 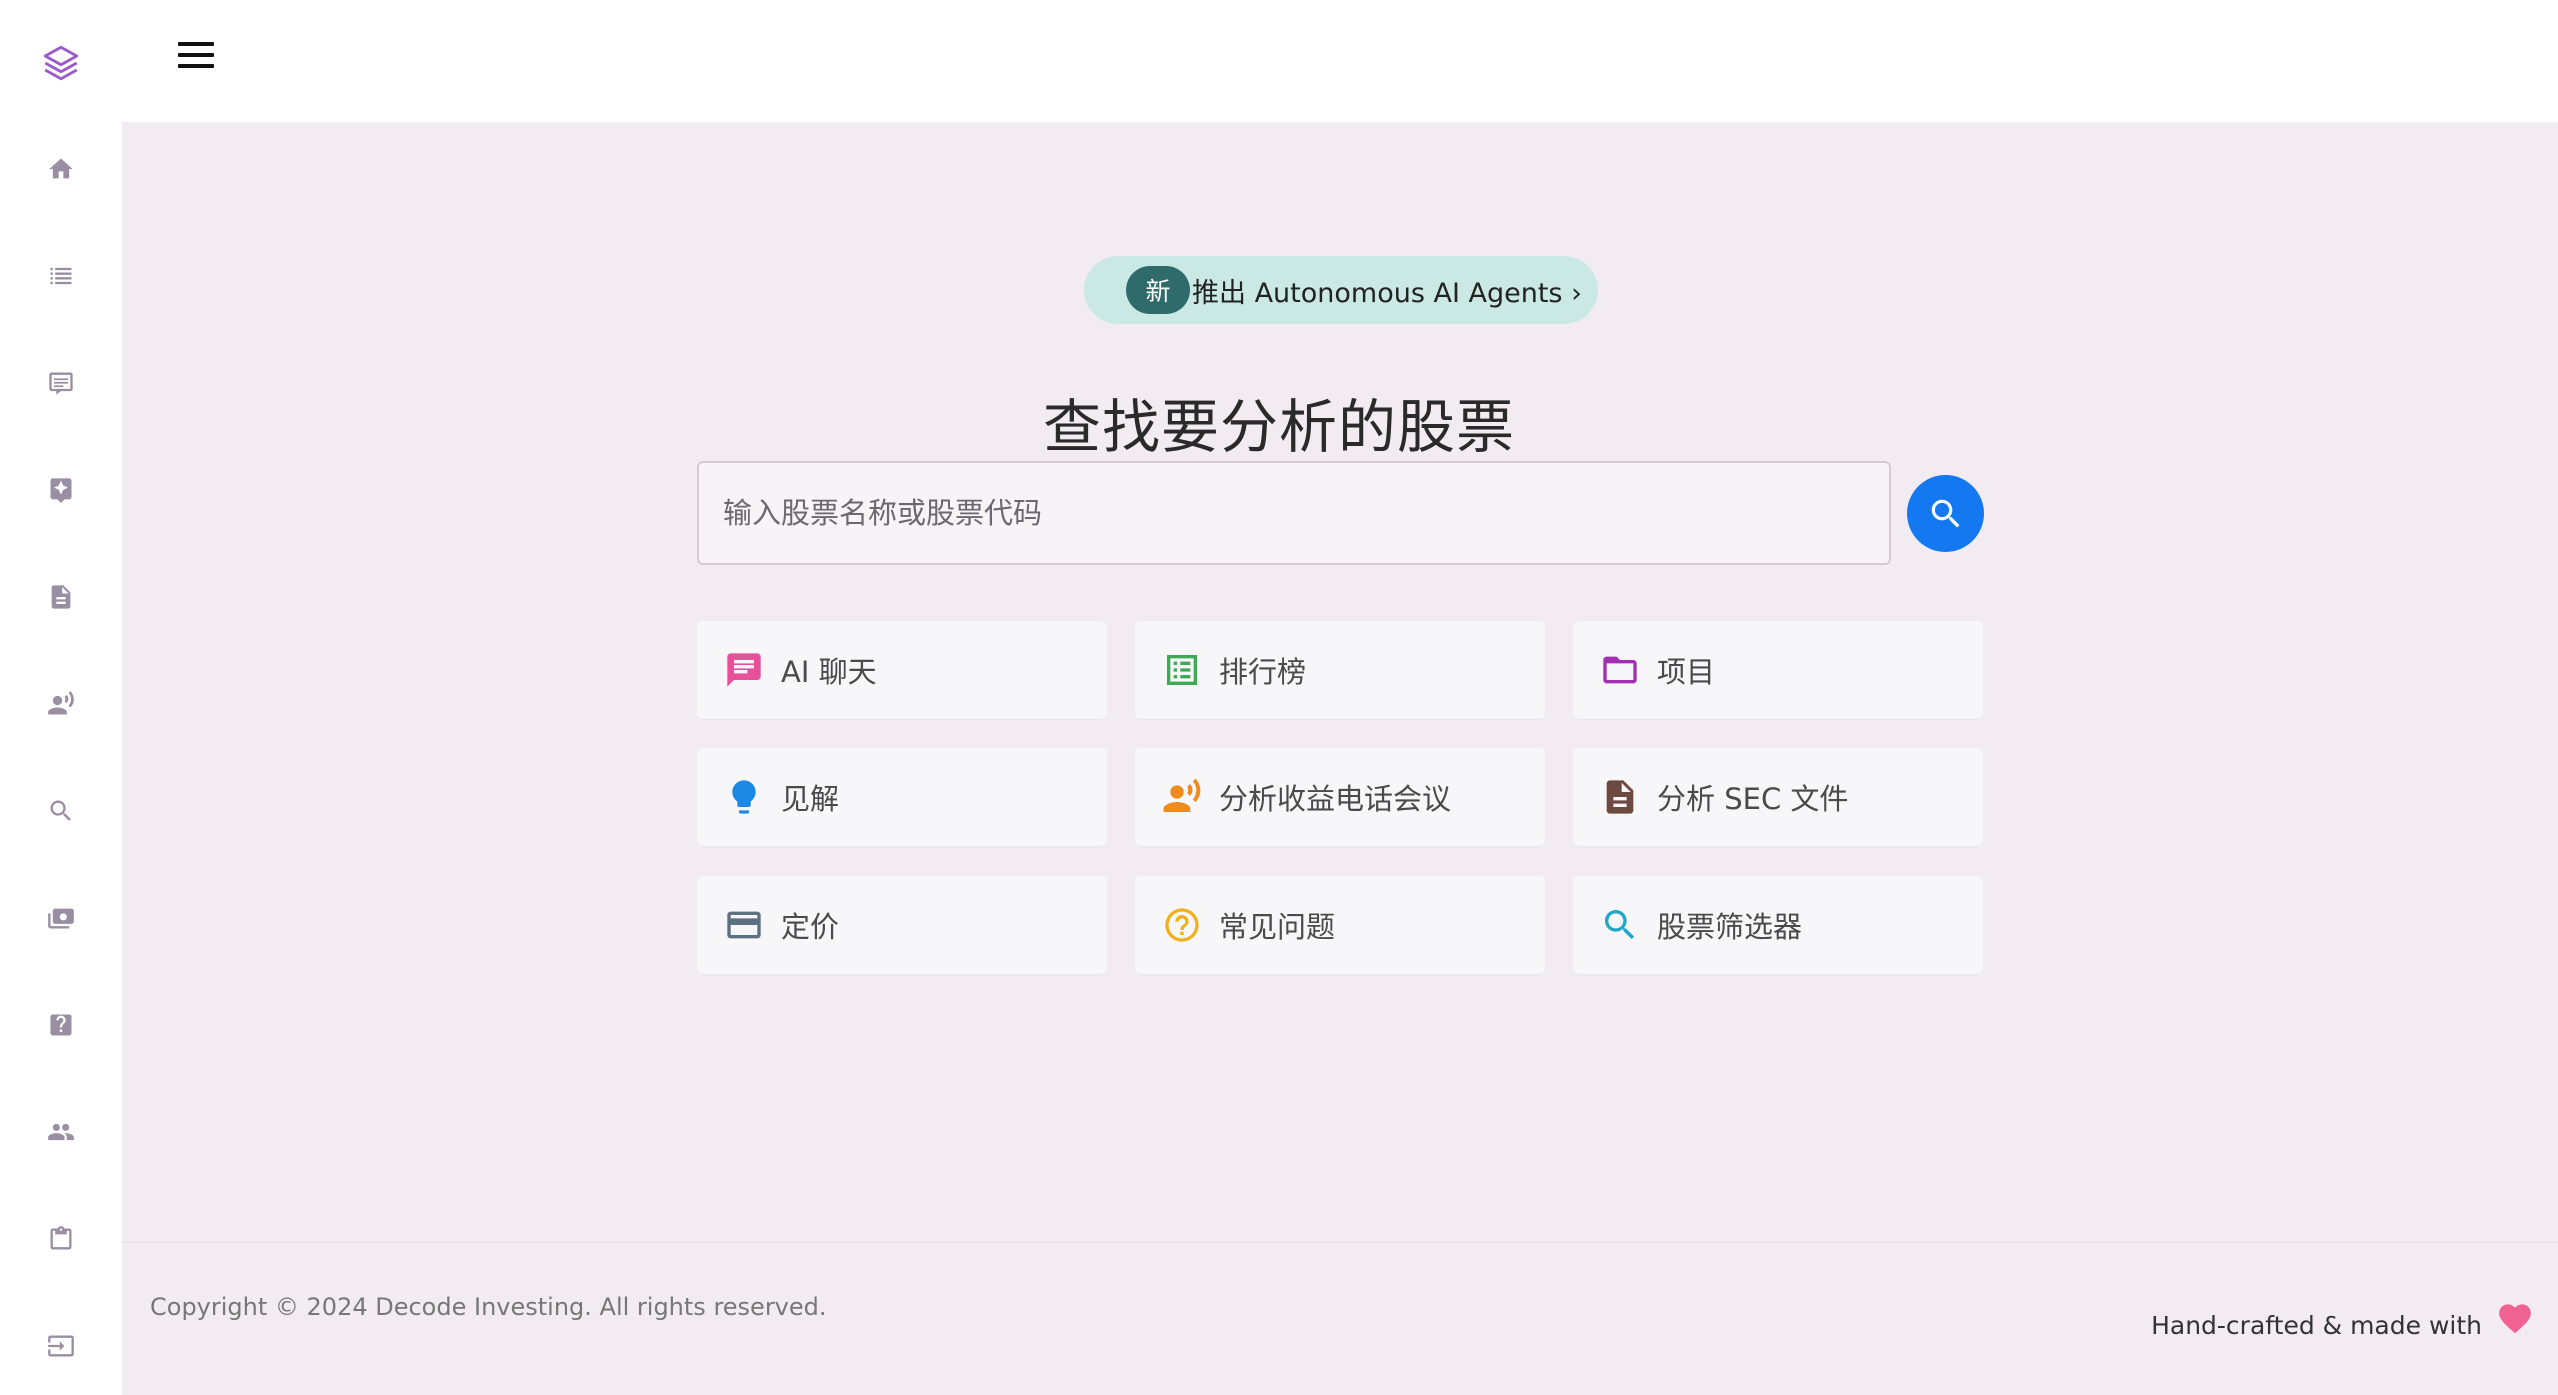 What do you see at coordinates (902, 925) in the screenshot?
I see `card-pricing: 定价` at bounding box center [902, 925].